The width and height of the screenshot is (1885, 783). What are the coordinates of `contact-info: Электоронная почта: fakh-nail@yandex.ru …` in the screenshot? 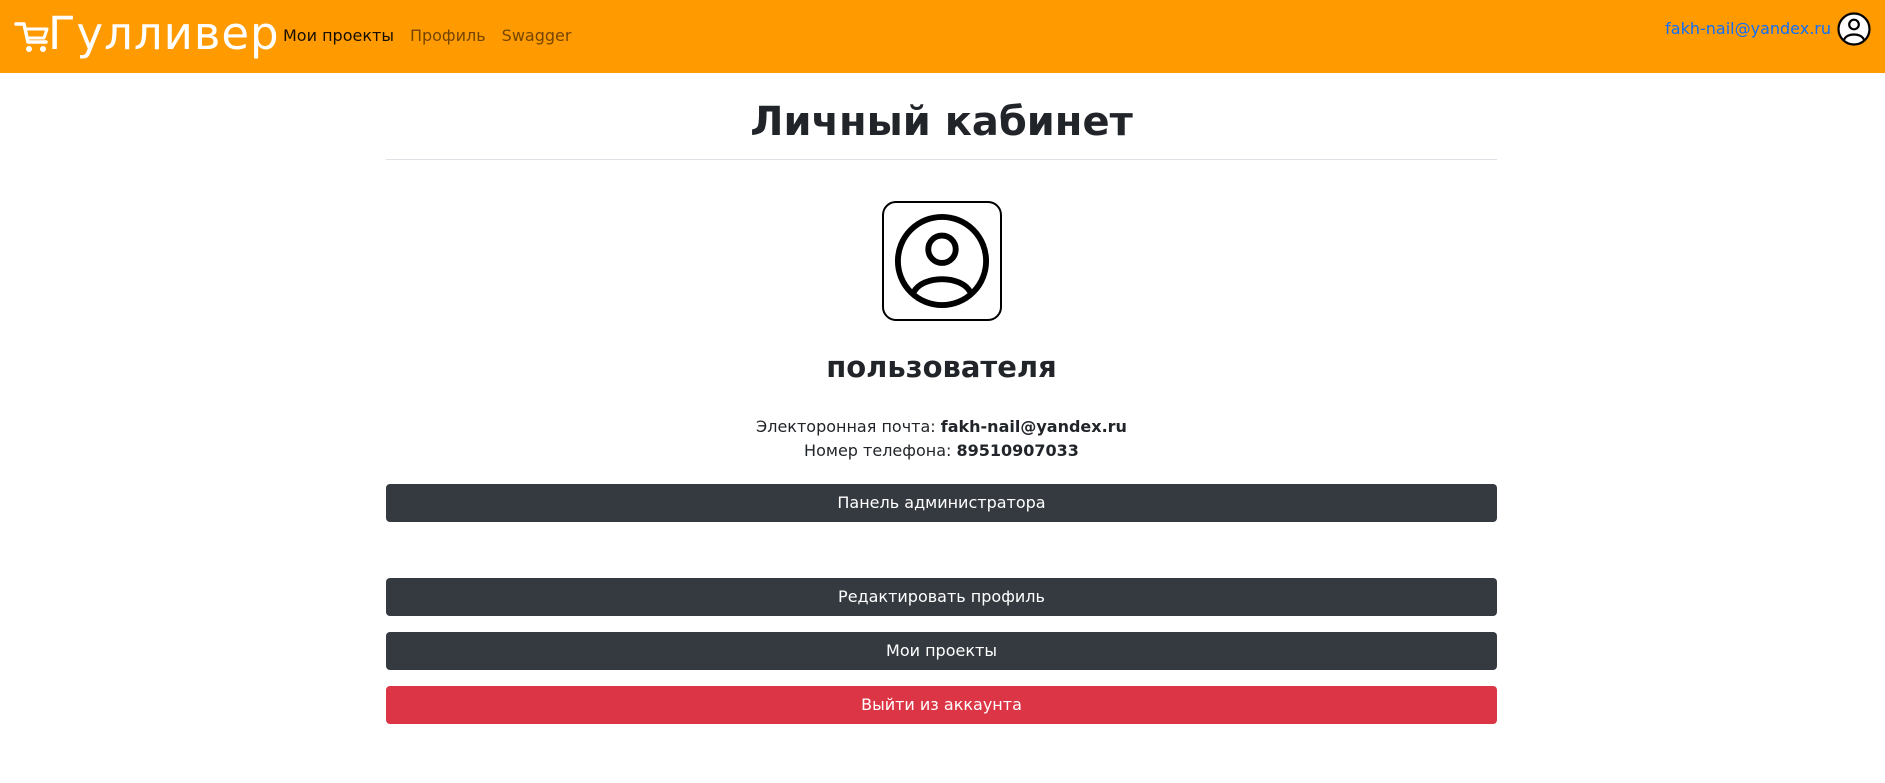 It's located at (941, 439).